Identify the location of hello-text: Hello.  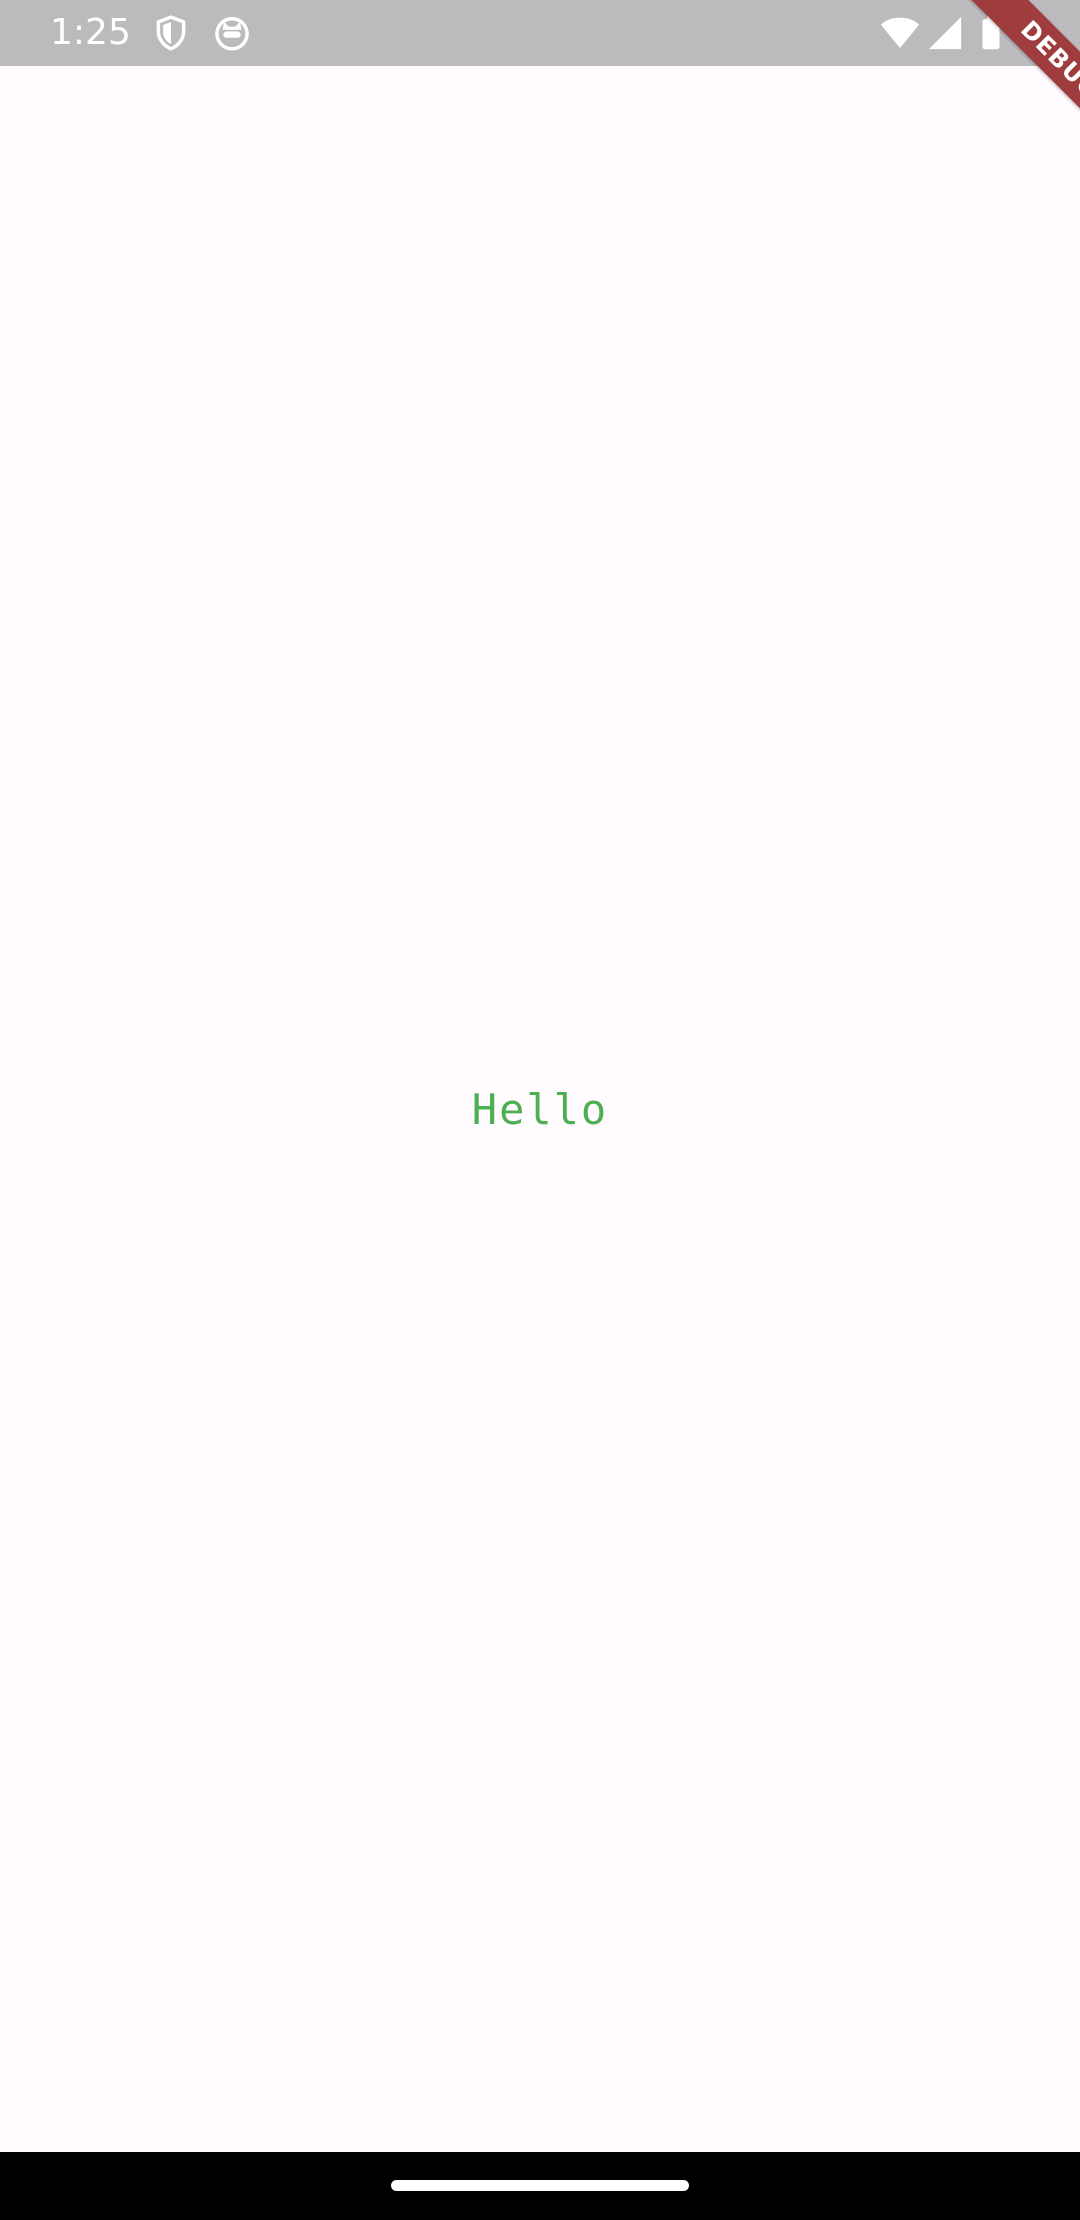
(540, 1109).